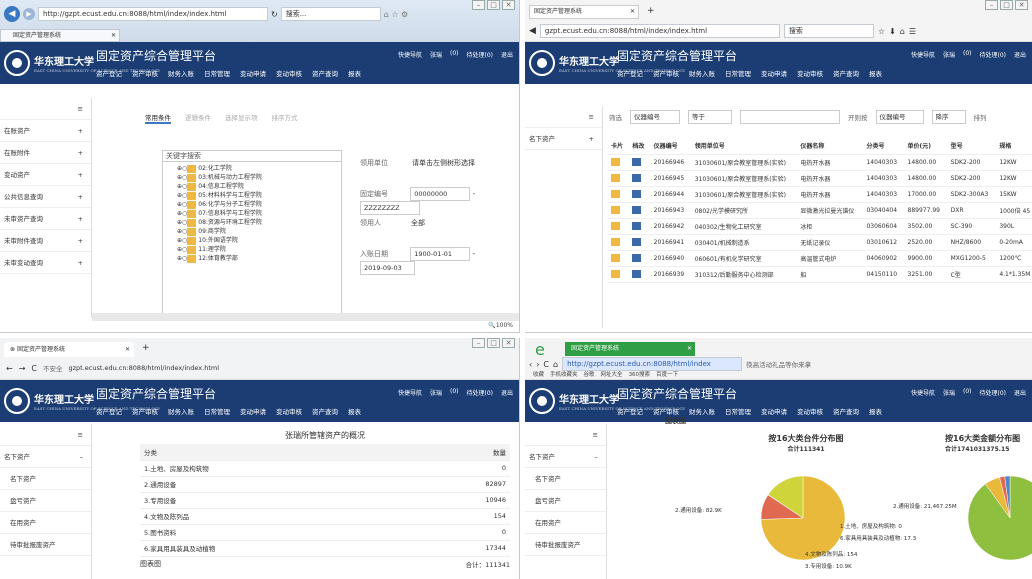 This screenshot has width=1032, height=579. Describe the element at coordinates (45, 241) in the screenshot. I see `sidebar-item: 未审附件查询 +` at that location.